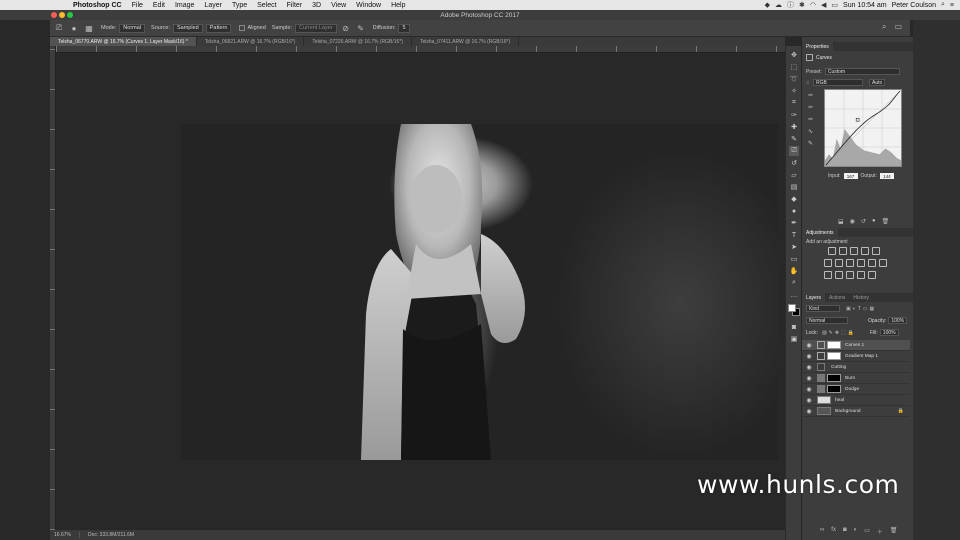 The width and height of the screenshot is (960, 540). Describe the element at coordinates (316, 5) in the screenshot. I see `menu-3d: 3D` at that location.